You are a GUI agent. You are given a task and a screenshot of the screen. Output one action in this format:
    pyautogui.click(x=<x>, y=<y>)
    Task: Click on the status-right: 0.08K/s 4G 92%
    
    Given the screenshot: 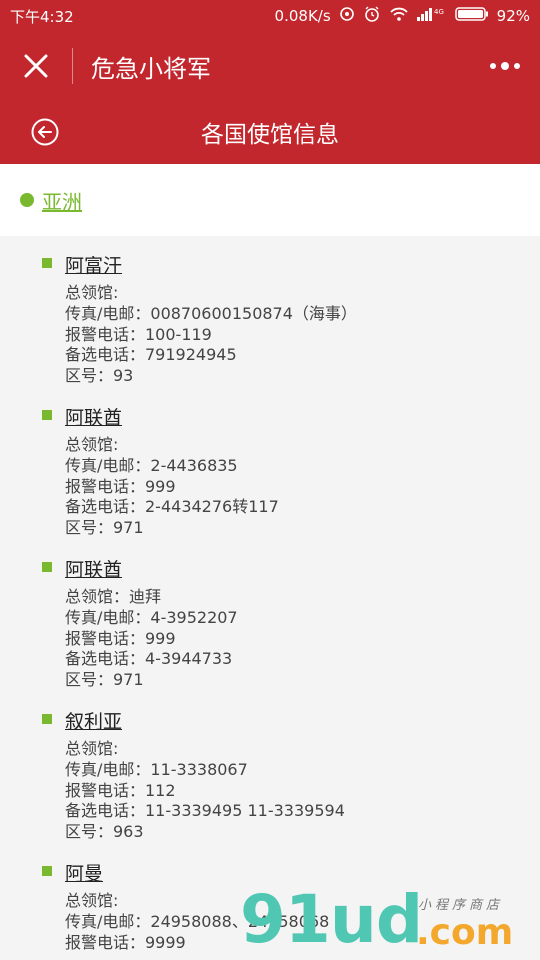 What is the action you would take?
    pyautogui.click(x=402, y=16)
    